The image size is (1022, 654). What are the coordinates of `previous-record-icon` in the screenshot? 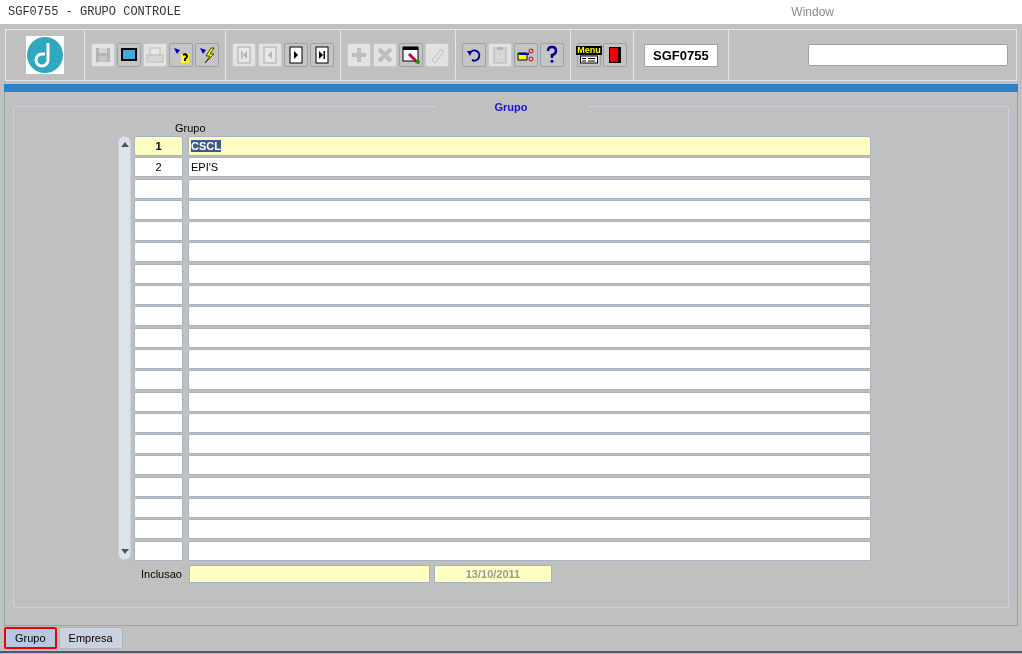 It's located at (270, 55).